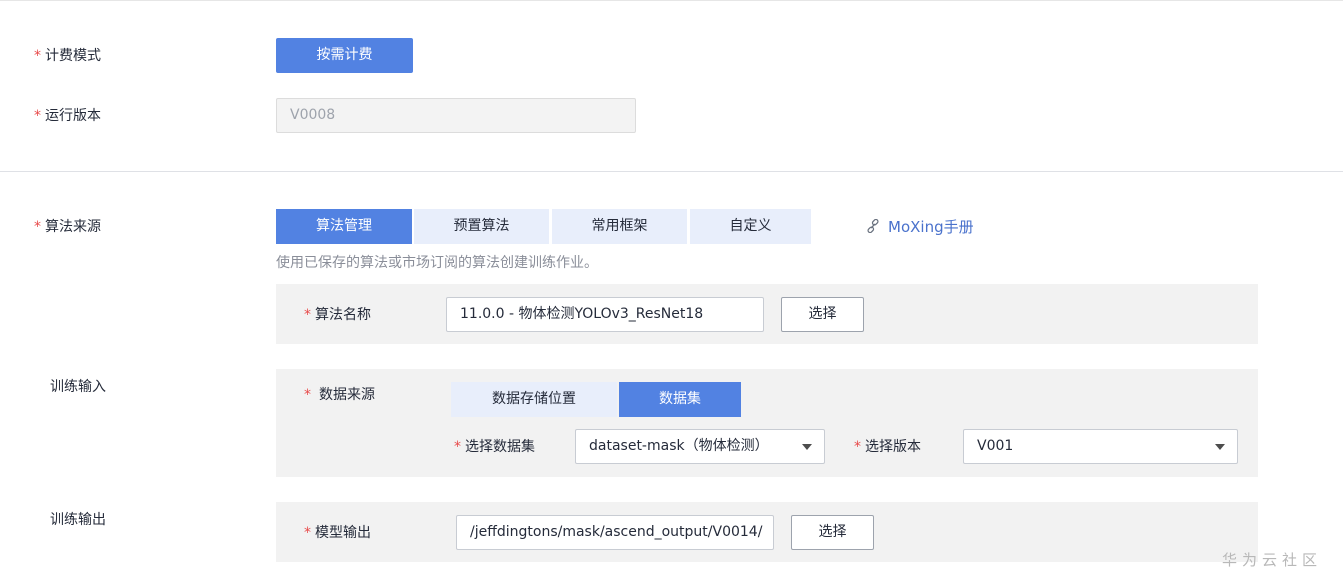 This screenshot has width=1343, height=584. Describe the element at coordinates (873, 226) in the screenshot. I see `link-icon` at that location.